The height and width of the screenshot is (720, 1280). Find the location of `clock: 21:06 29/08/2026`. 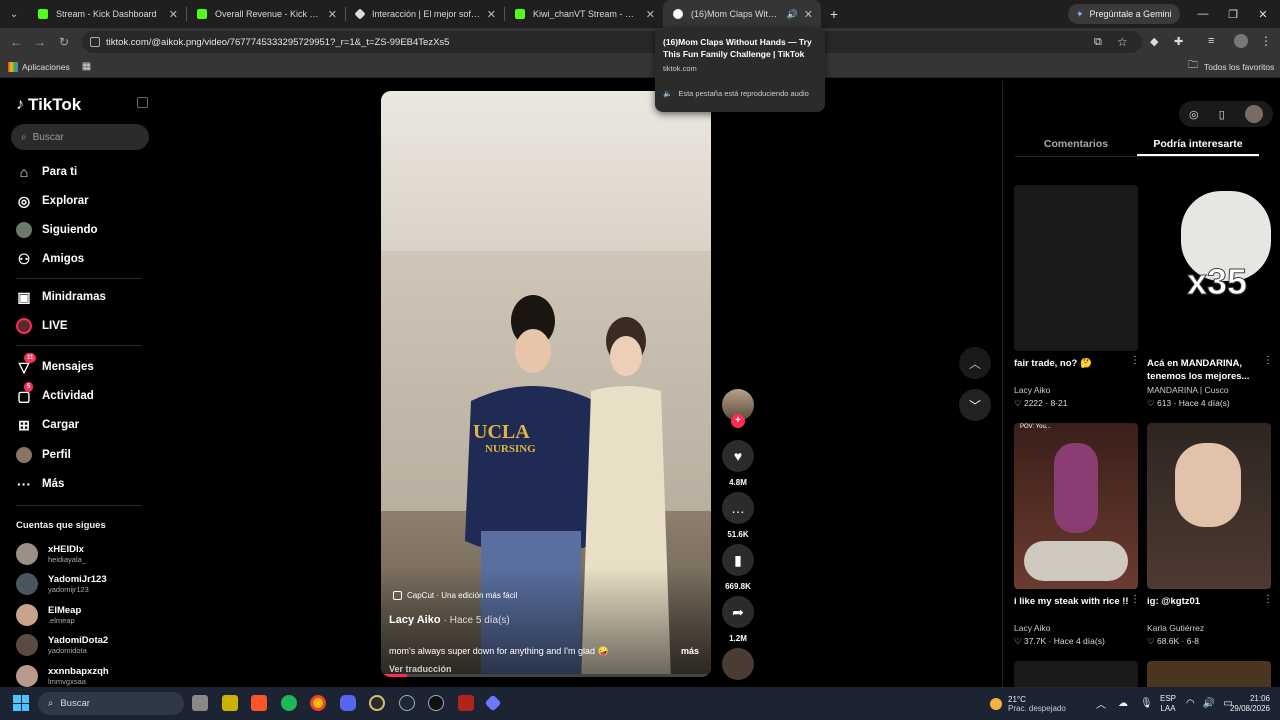

clock: 21:06 29/08/2026 is located at coordinates (1249, 703).